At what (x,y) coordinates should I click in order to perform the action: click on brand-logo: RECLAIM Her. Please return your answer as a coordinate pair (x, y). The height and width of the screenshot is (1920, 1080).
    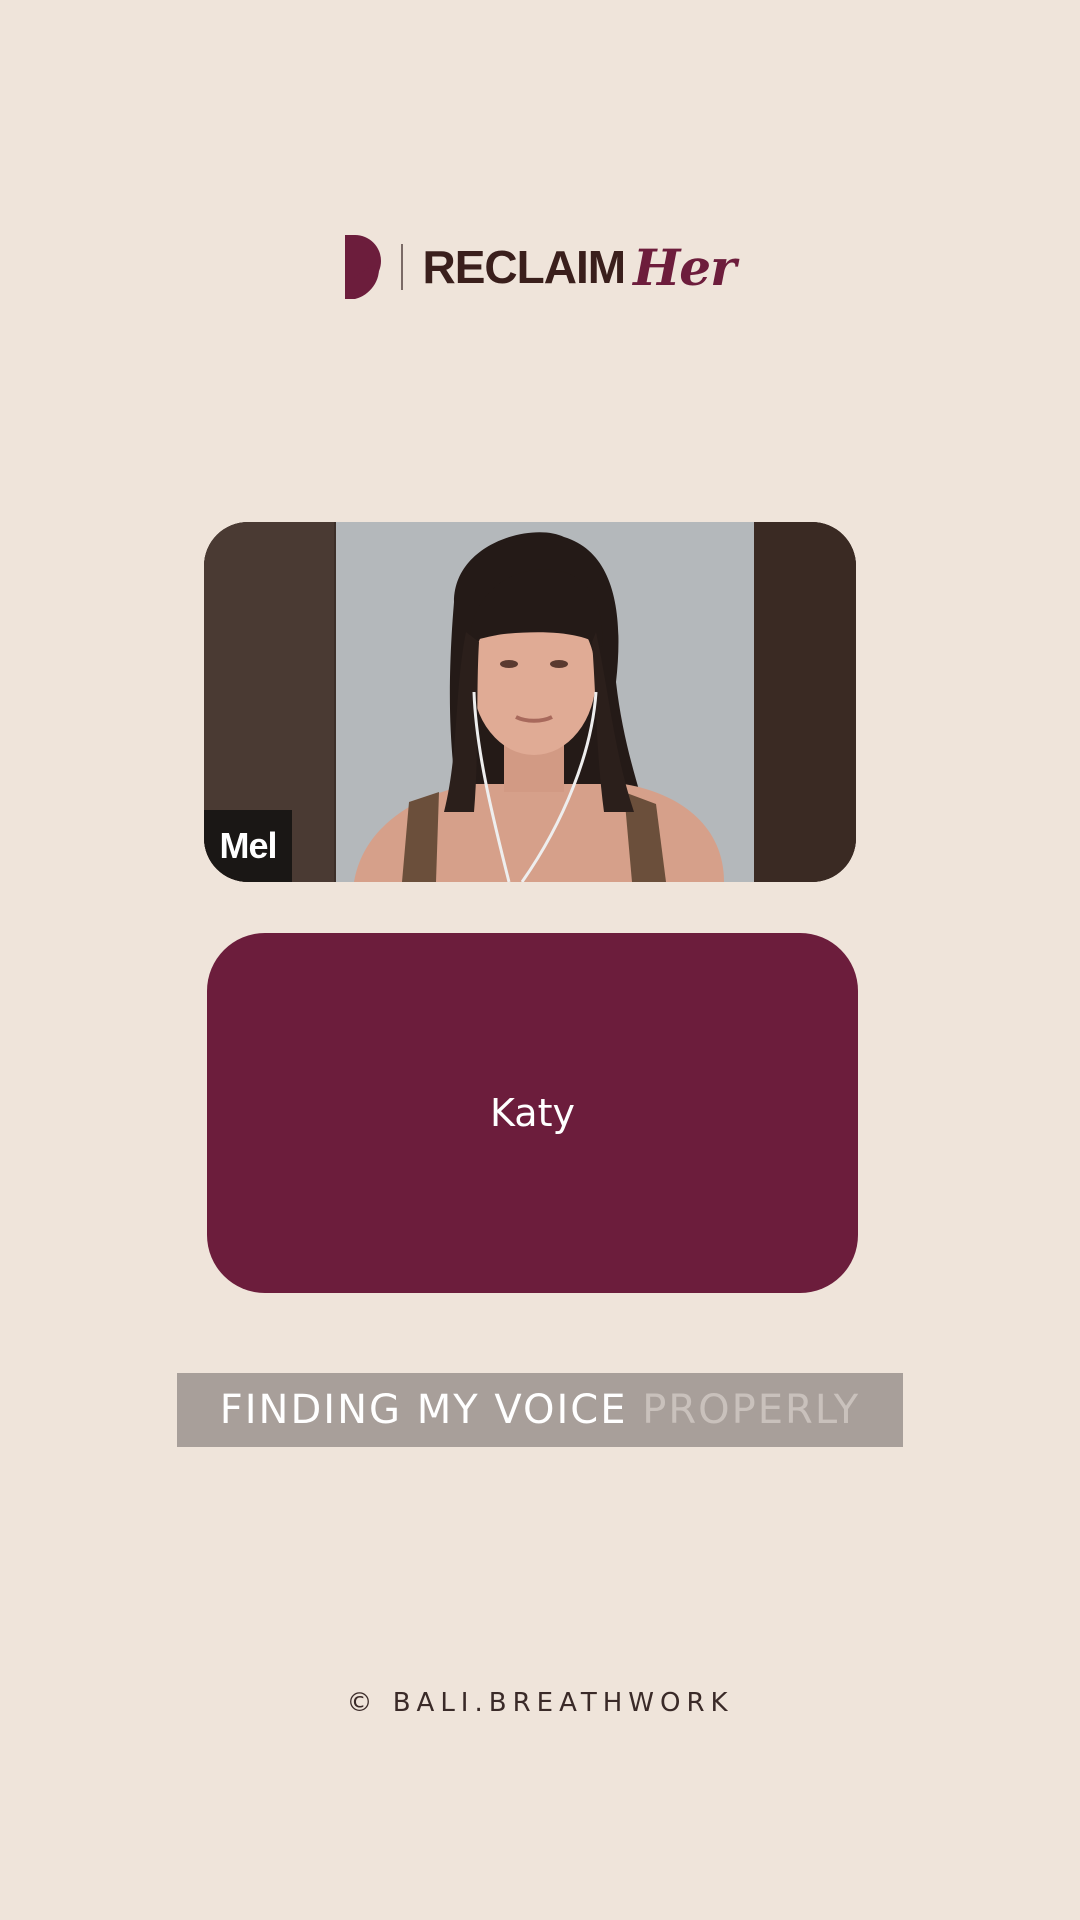
    Looking at the image, I should click on (540, 267).